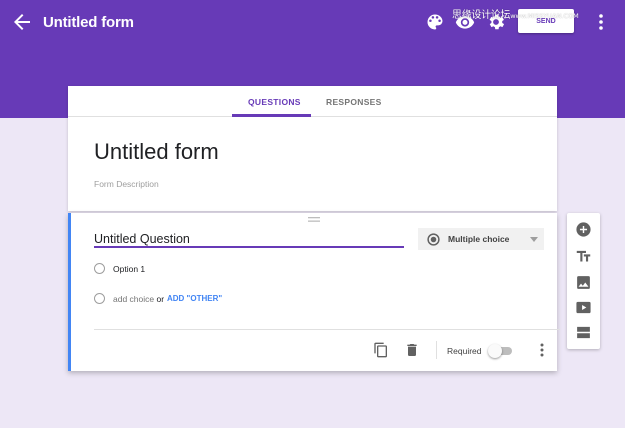 The image size is (625, 428). What do you see at coordinates (249, 239) in the screenshot?
I see `question-title-input: Untitled Question` at bounding box center [249, 239].